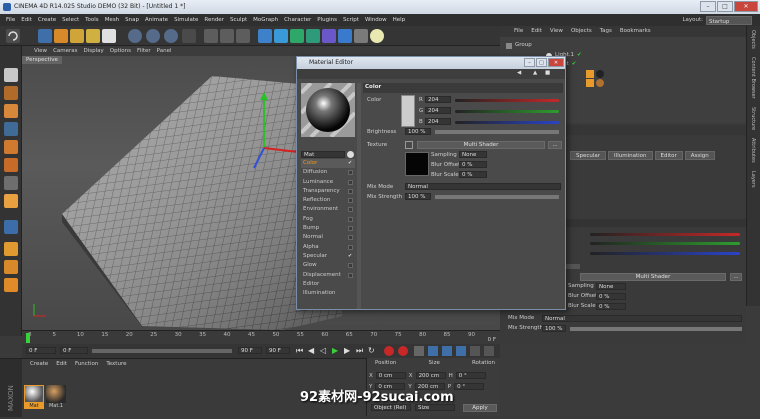 Image resolution: width=760 pixels, height=419 pixels. What do you see at coordinates (359, 351) in the screenshot?
I see `last-frame-icon: ⏭` at bounding box center [359, 351].